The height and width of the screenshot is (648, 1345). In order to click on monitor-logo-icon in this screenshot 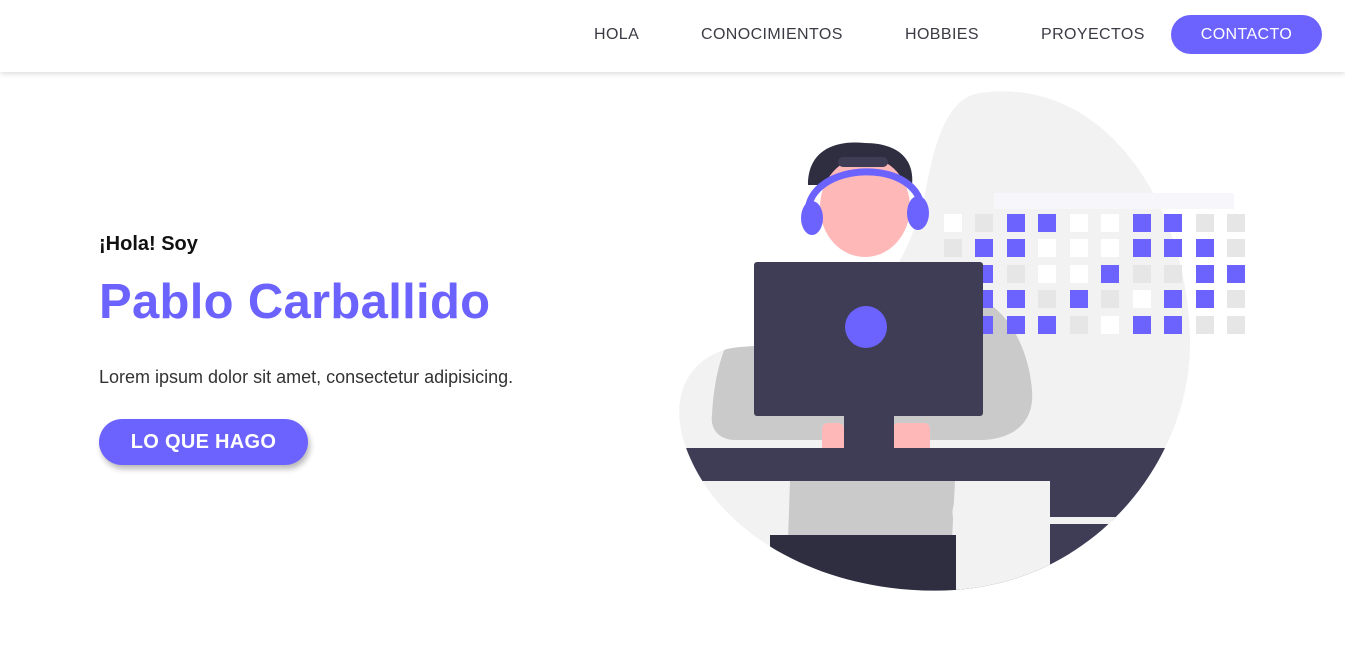, I will do `click(866, 327)`.